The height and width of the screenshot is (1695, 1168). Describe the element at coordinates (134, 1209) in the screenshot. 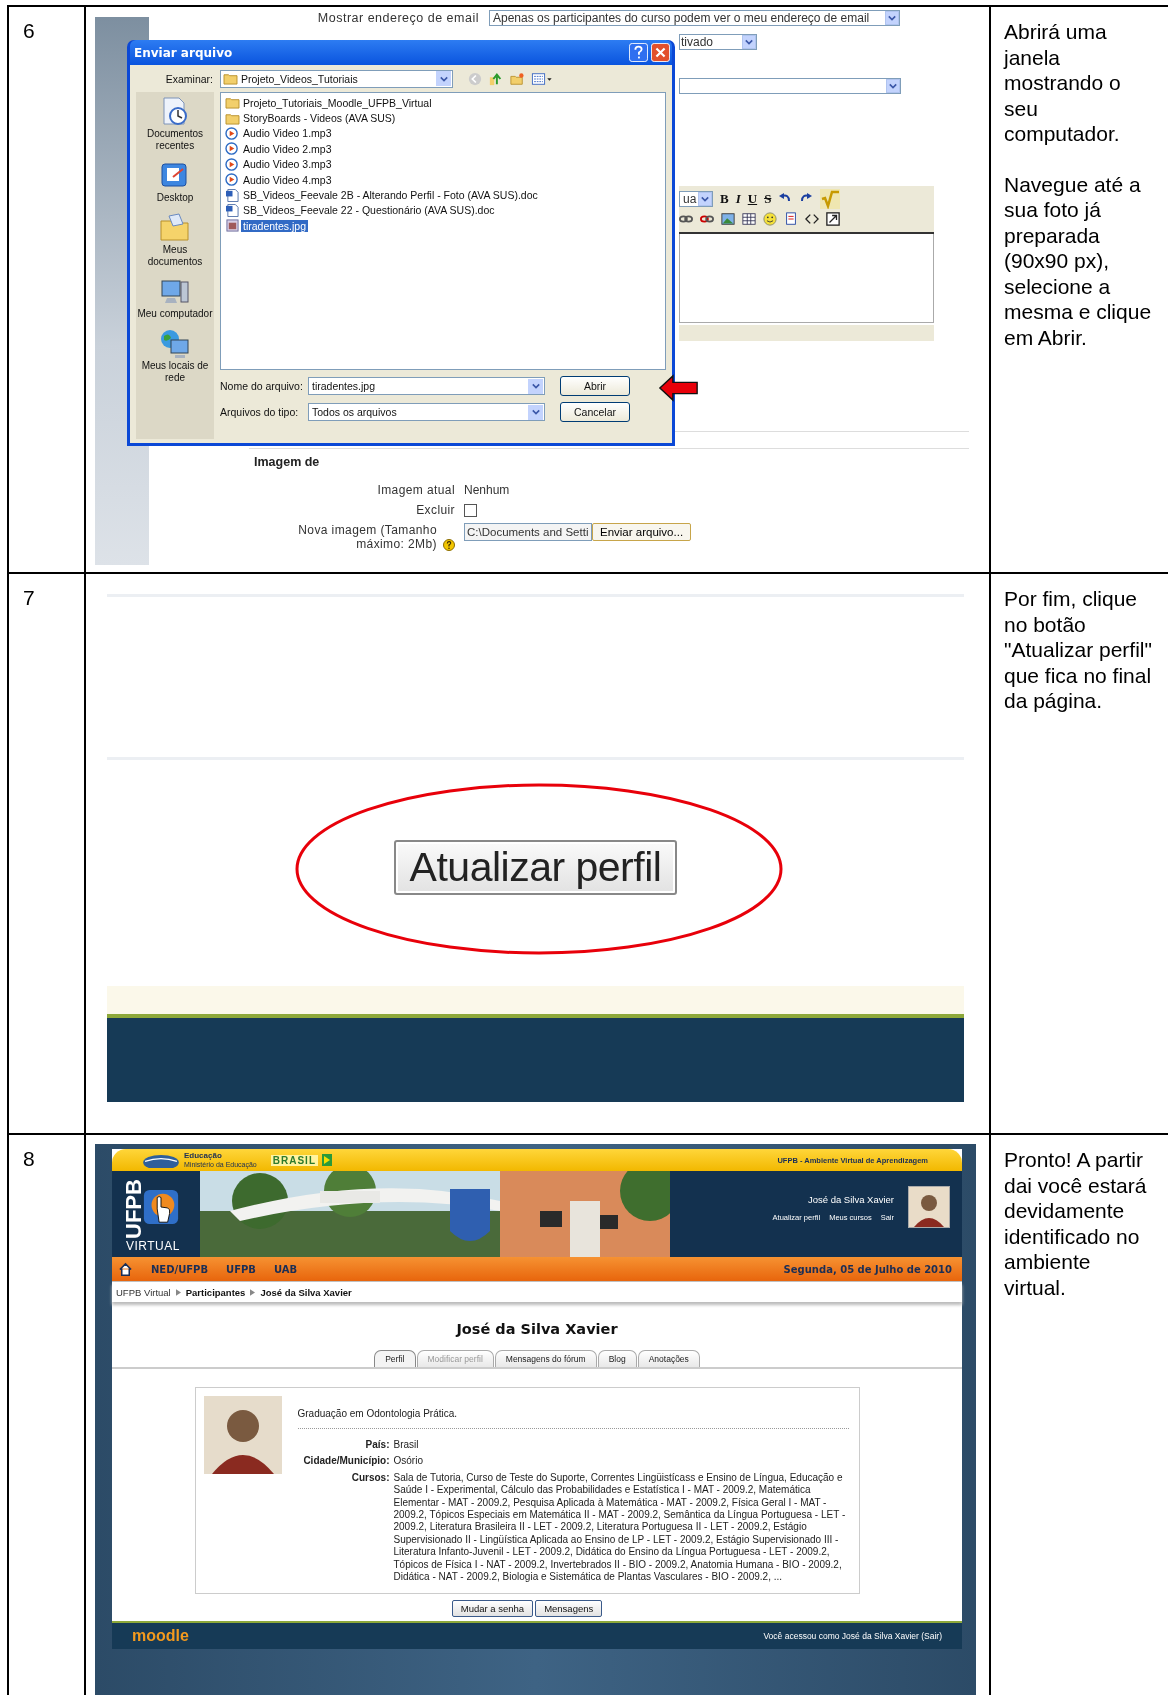

I see `site-logo: UFPB` at that location.